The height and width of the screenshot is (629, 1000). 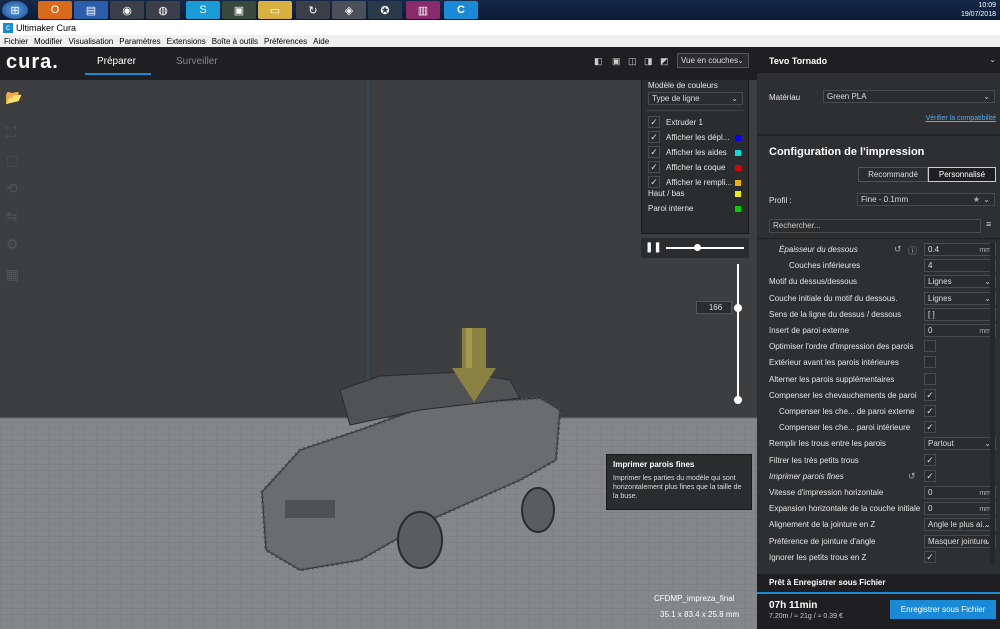 What do you see at coordinates (12, 160) in the screenshot?
I see `scale-tool-icon: ⬚` at bounding box center [12, 160].